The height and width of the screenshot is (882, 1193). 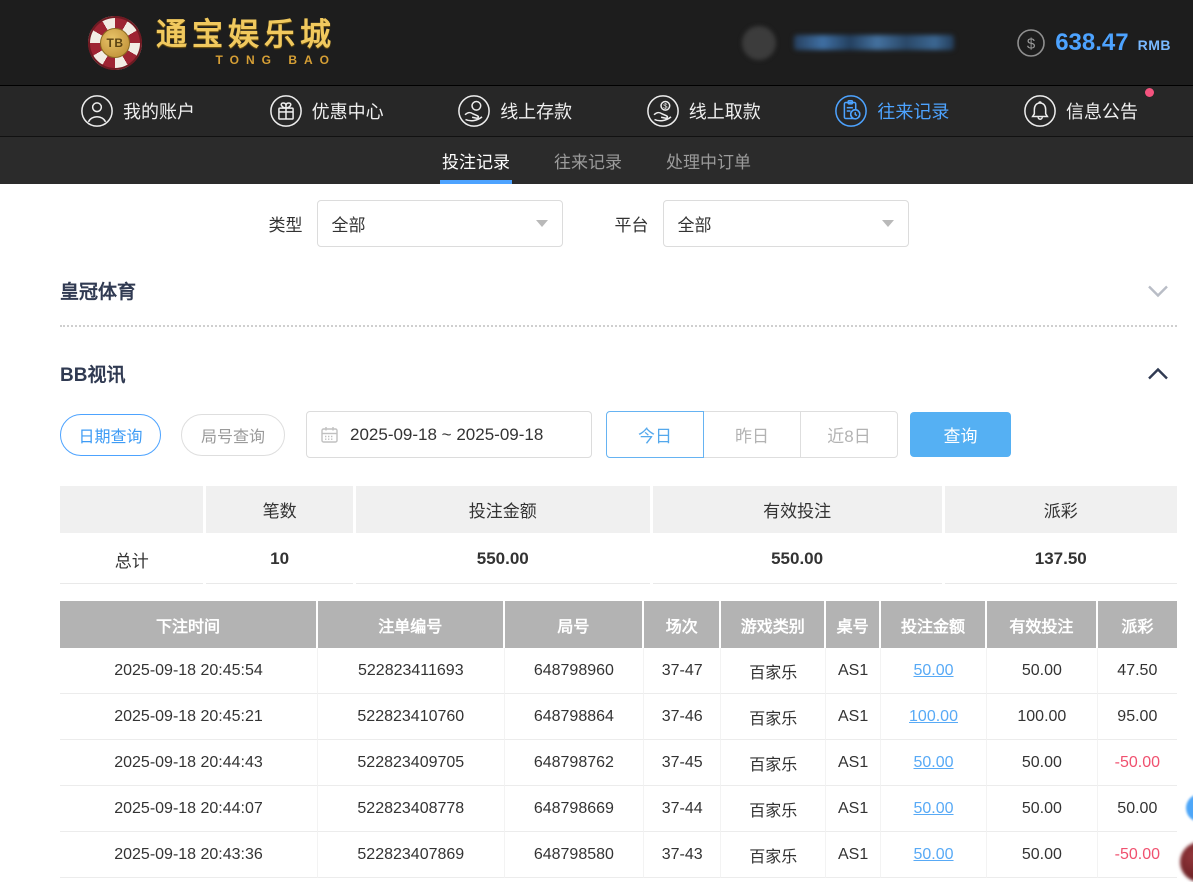 What do you see at coordinates (1158, 291) in the screenshot?
I see `chevron-down-icon` at bounding box center [1158, 291].